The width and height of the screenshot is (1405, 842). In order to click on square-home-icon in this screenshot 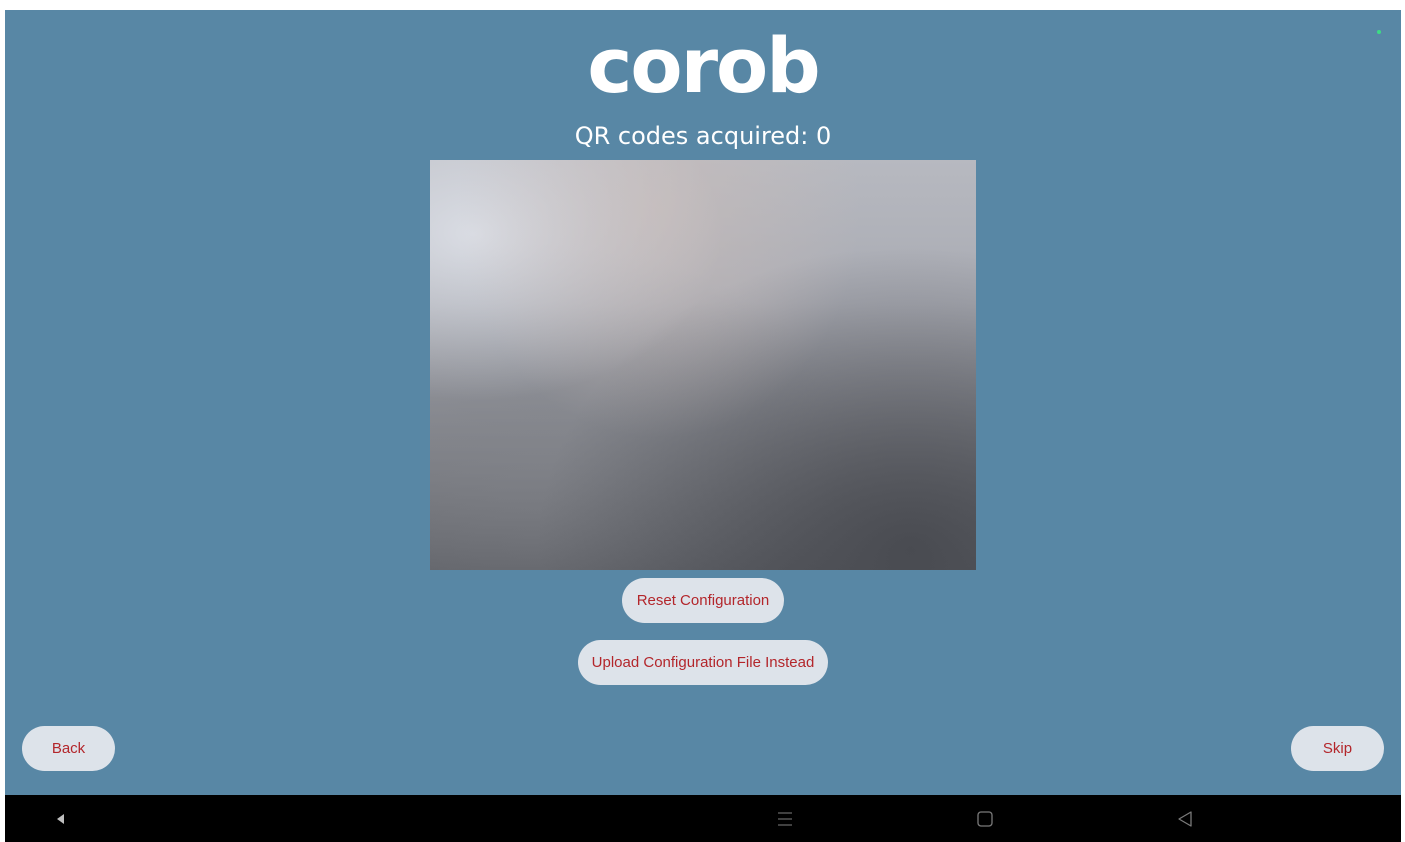, I will do `click(985, 818)`.